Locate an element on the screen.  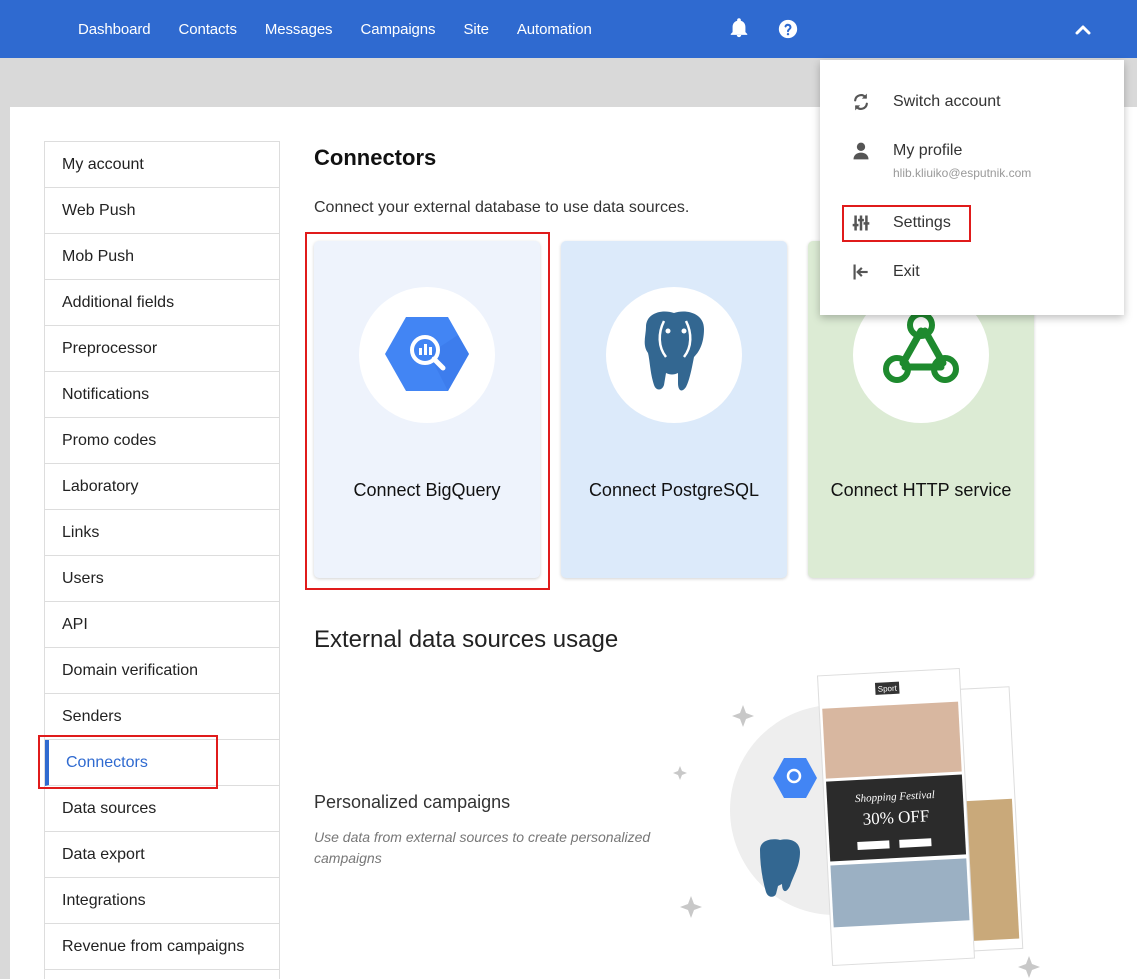
help-icon is located at coordinates (788, 29).